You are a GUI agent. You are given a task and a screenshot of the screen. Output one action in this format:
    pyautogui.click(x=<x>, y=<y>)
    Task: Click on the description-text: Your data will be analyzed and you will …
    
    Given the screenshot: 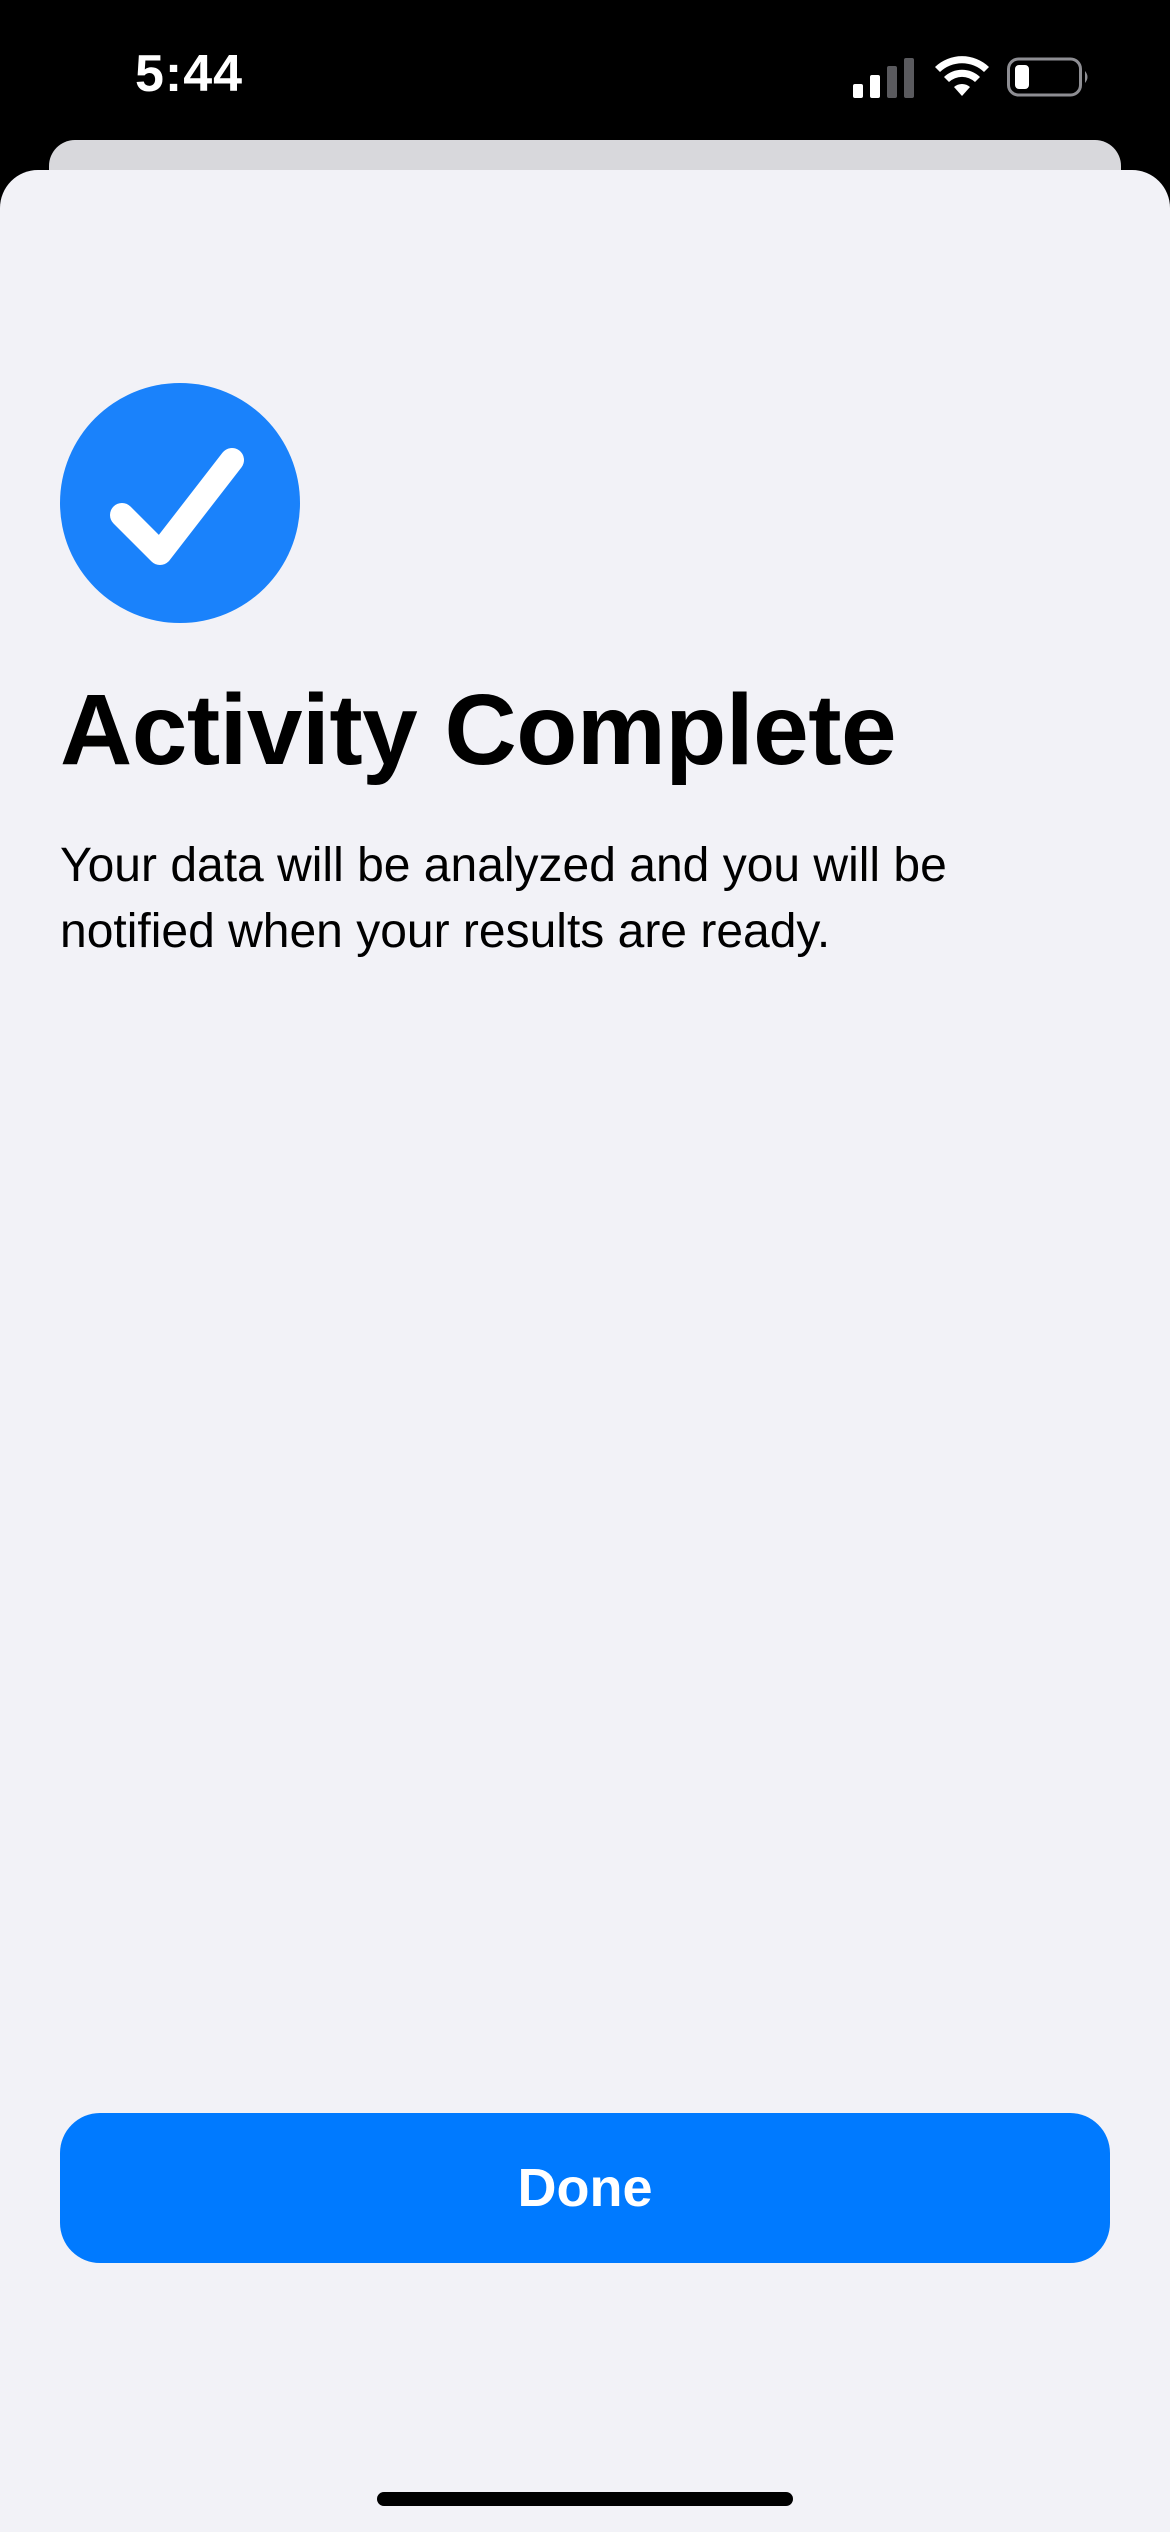 What is the action you would take?
    pyautogui.click(x=503, y=898)
    